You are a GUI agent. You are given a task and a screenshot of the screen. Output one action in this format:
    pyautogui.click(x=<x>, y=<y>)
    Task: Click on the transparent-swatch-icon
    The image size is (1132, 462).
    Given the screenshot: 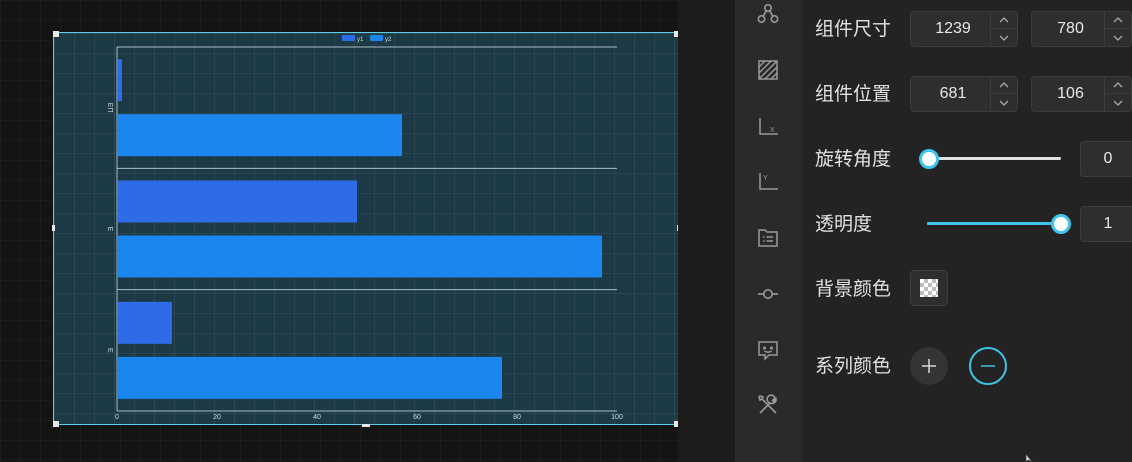 What is the action you would take?
    pyautogui.click(x=929, y=288)
    